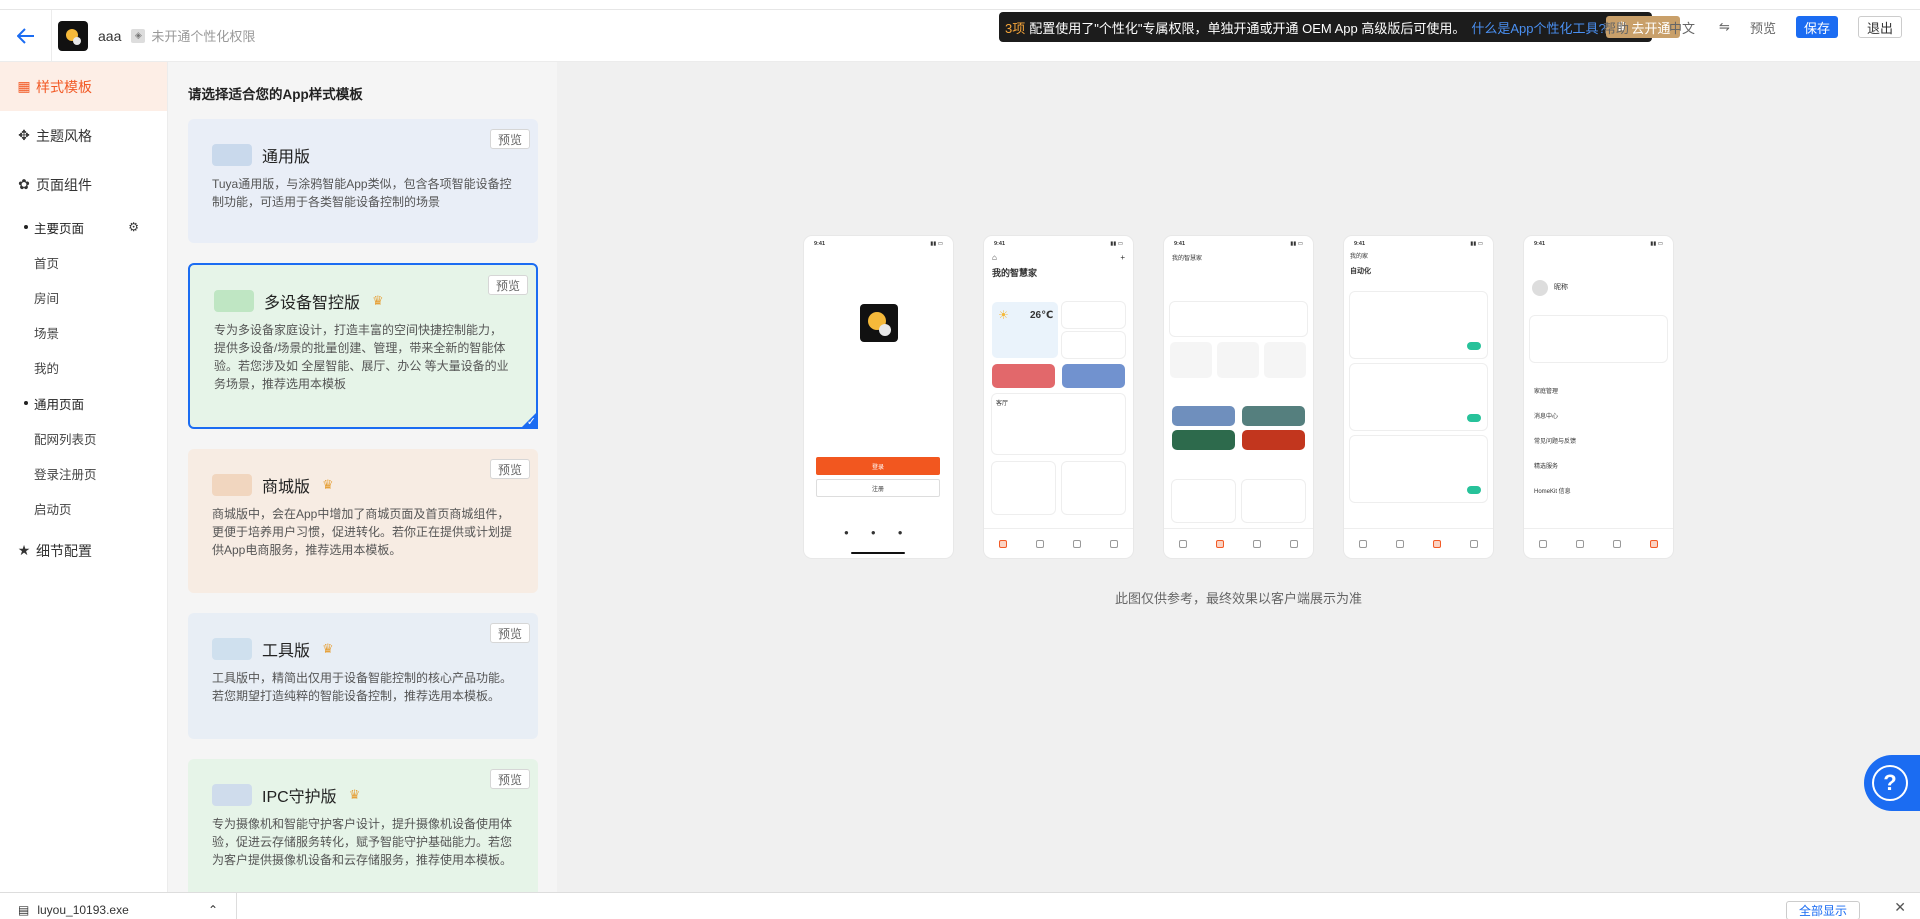 The image size is (1920, 919). What do you see at coordinates (133, 227) in the screenshot?
I see `gear-icon: ⚙` at bounding box center [133, 227].